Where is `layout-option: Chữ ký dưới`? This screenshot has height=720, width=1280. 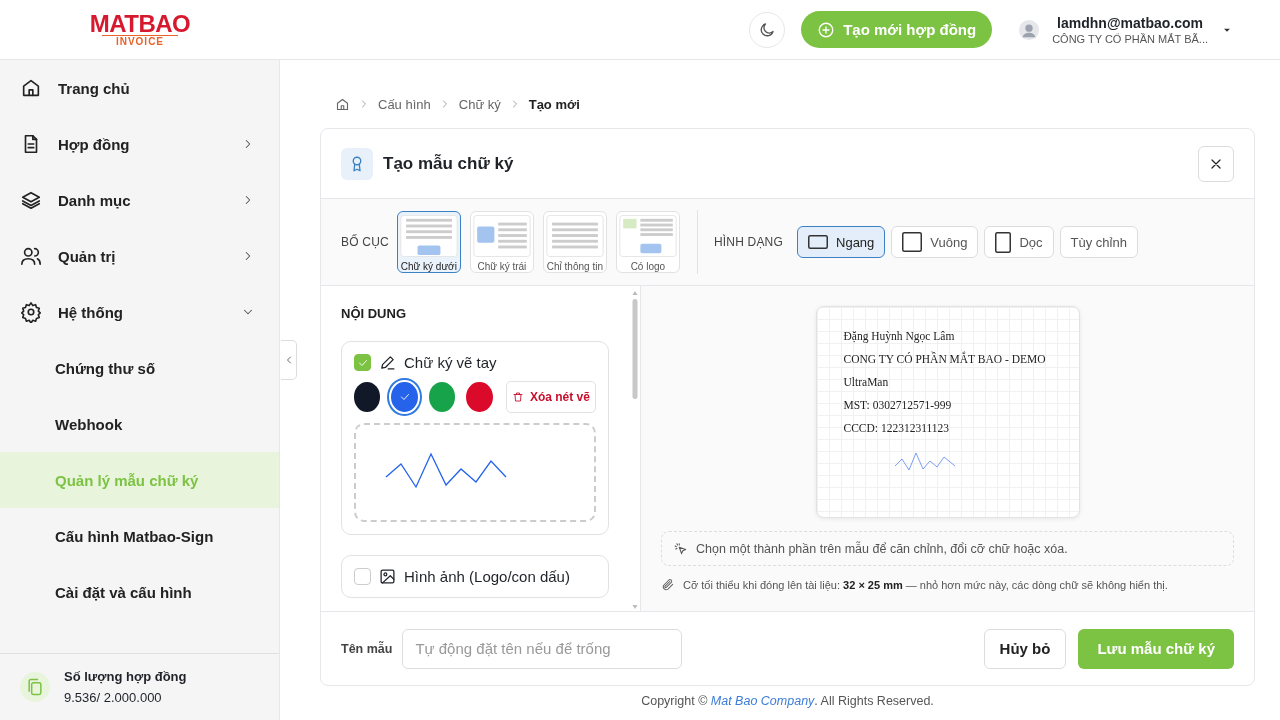
layout-option: Chữ ký dưới is located at coordinates (428, 242).